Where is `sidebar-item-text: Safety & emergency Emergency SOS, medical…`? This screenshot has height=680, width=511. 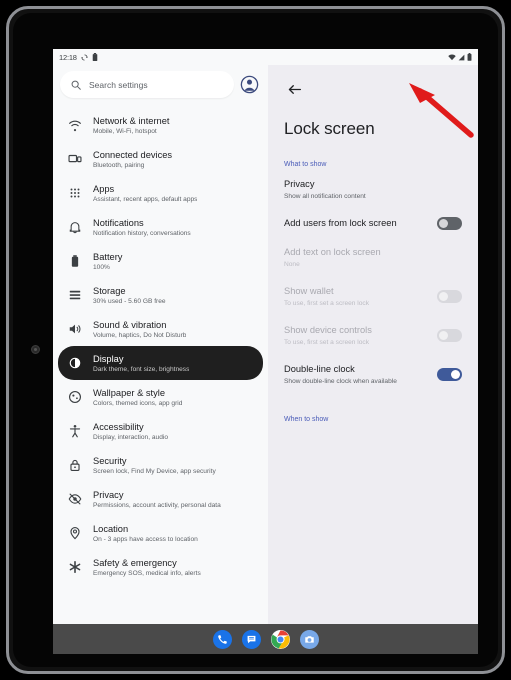
sidebar-item-text: Safety & emergency Emergency SOS, medical… is located at coordinates (147, 567).